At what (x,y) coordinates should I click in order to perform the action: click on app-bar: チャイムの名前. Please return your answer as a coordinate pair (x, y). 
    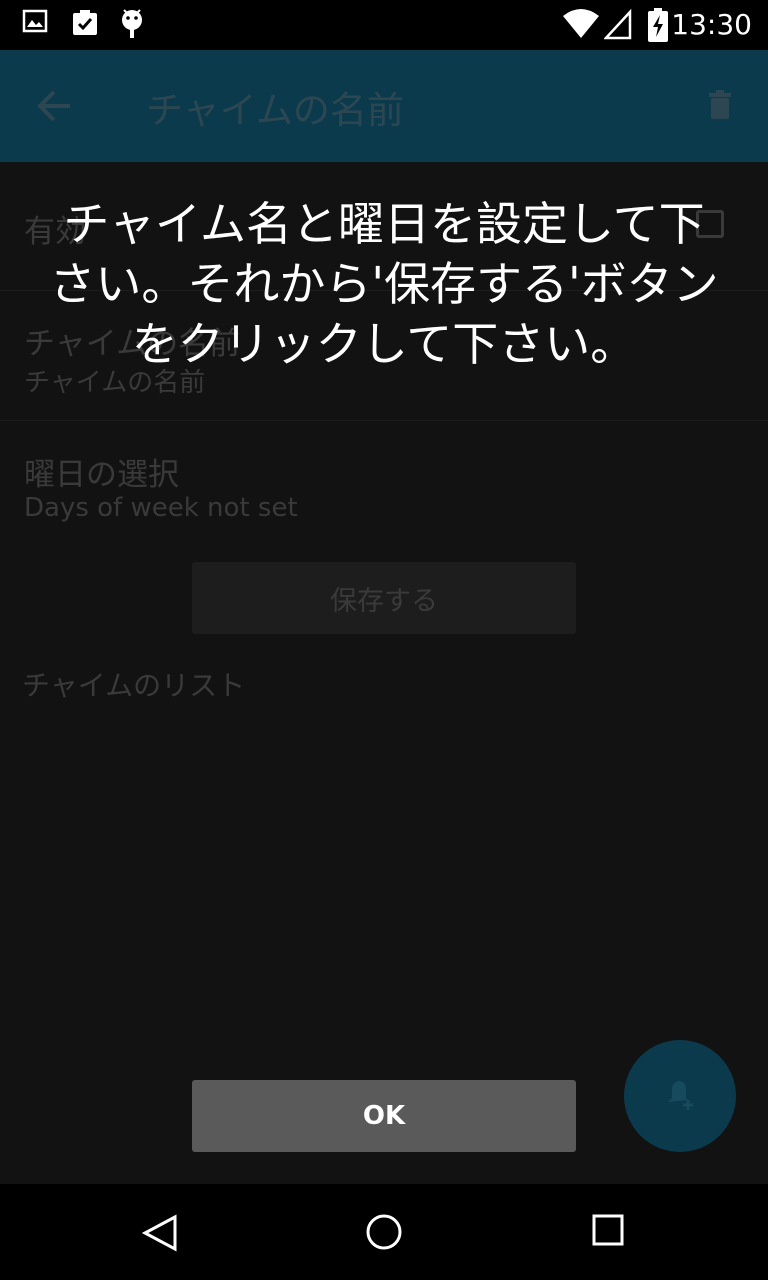
    Looking at the image, I should click on (384, 106).